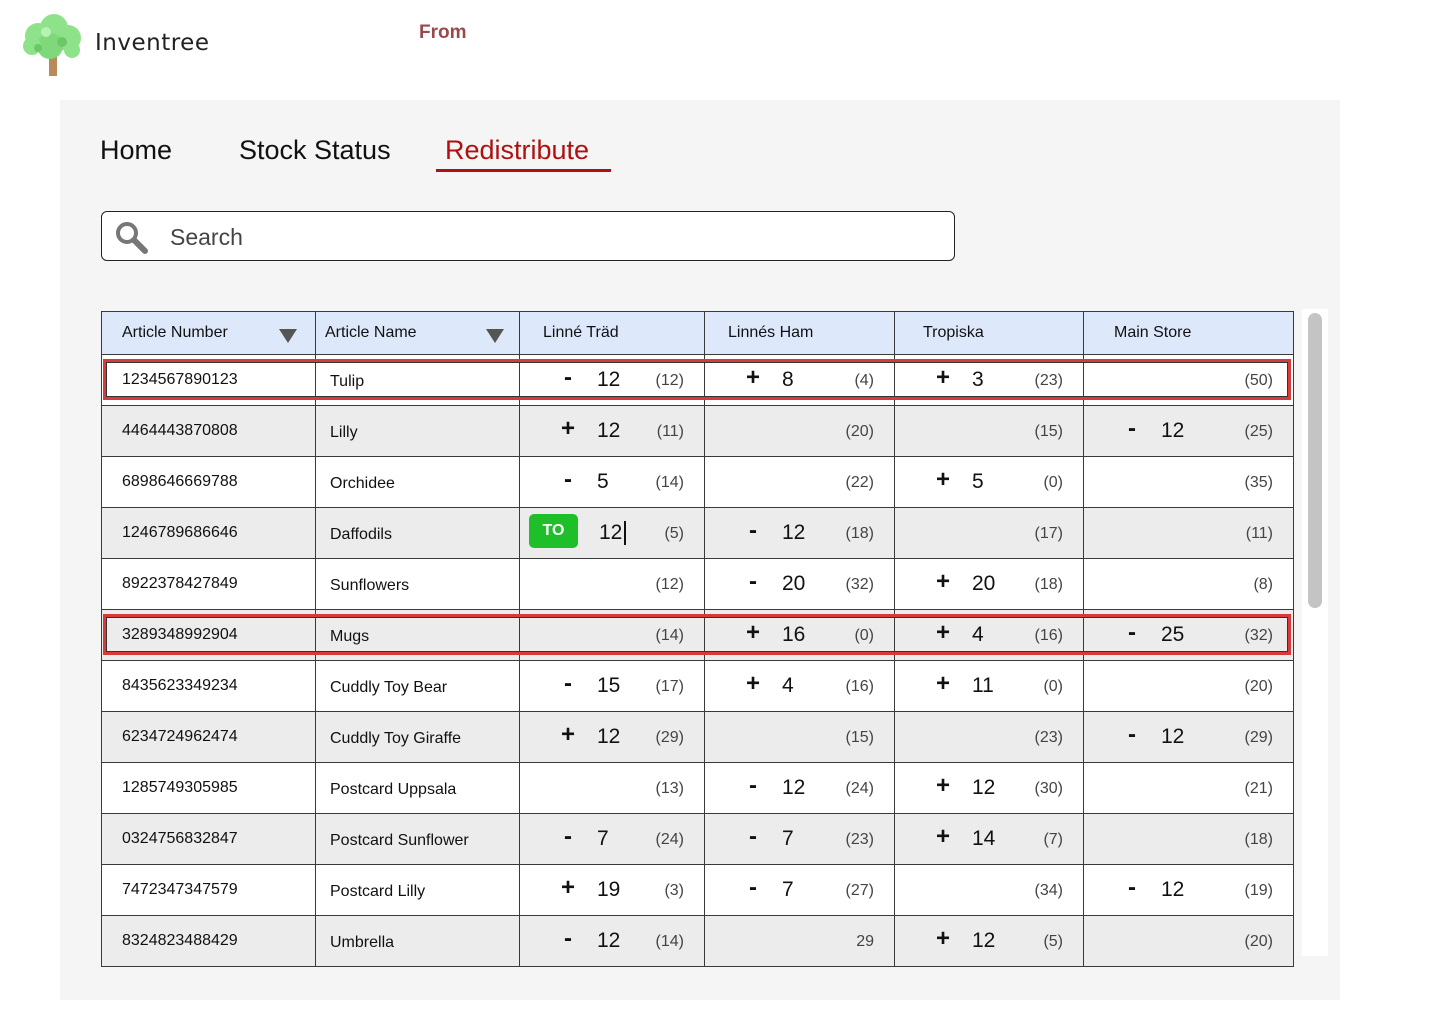 The image size is (1440, 1024). Describe the element at coordinates (612, 635) in the screenshot. I see `store-quantity-cell: (14)` at that location.